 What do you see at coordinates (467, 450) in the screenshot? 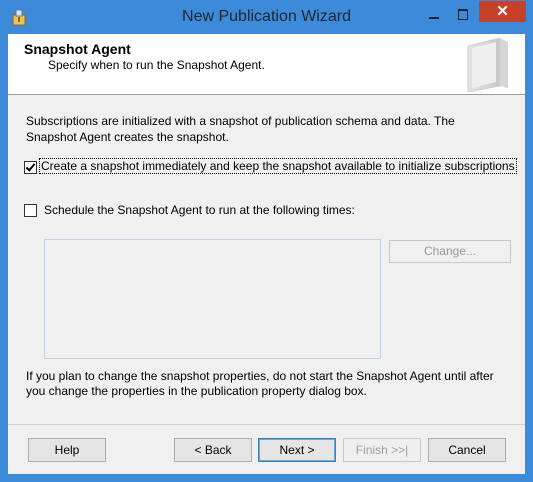
I see `cancel-button: Cancel` at bounding box center [467, 450].